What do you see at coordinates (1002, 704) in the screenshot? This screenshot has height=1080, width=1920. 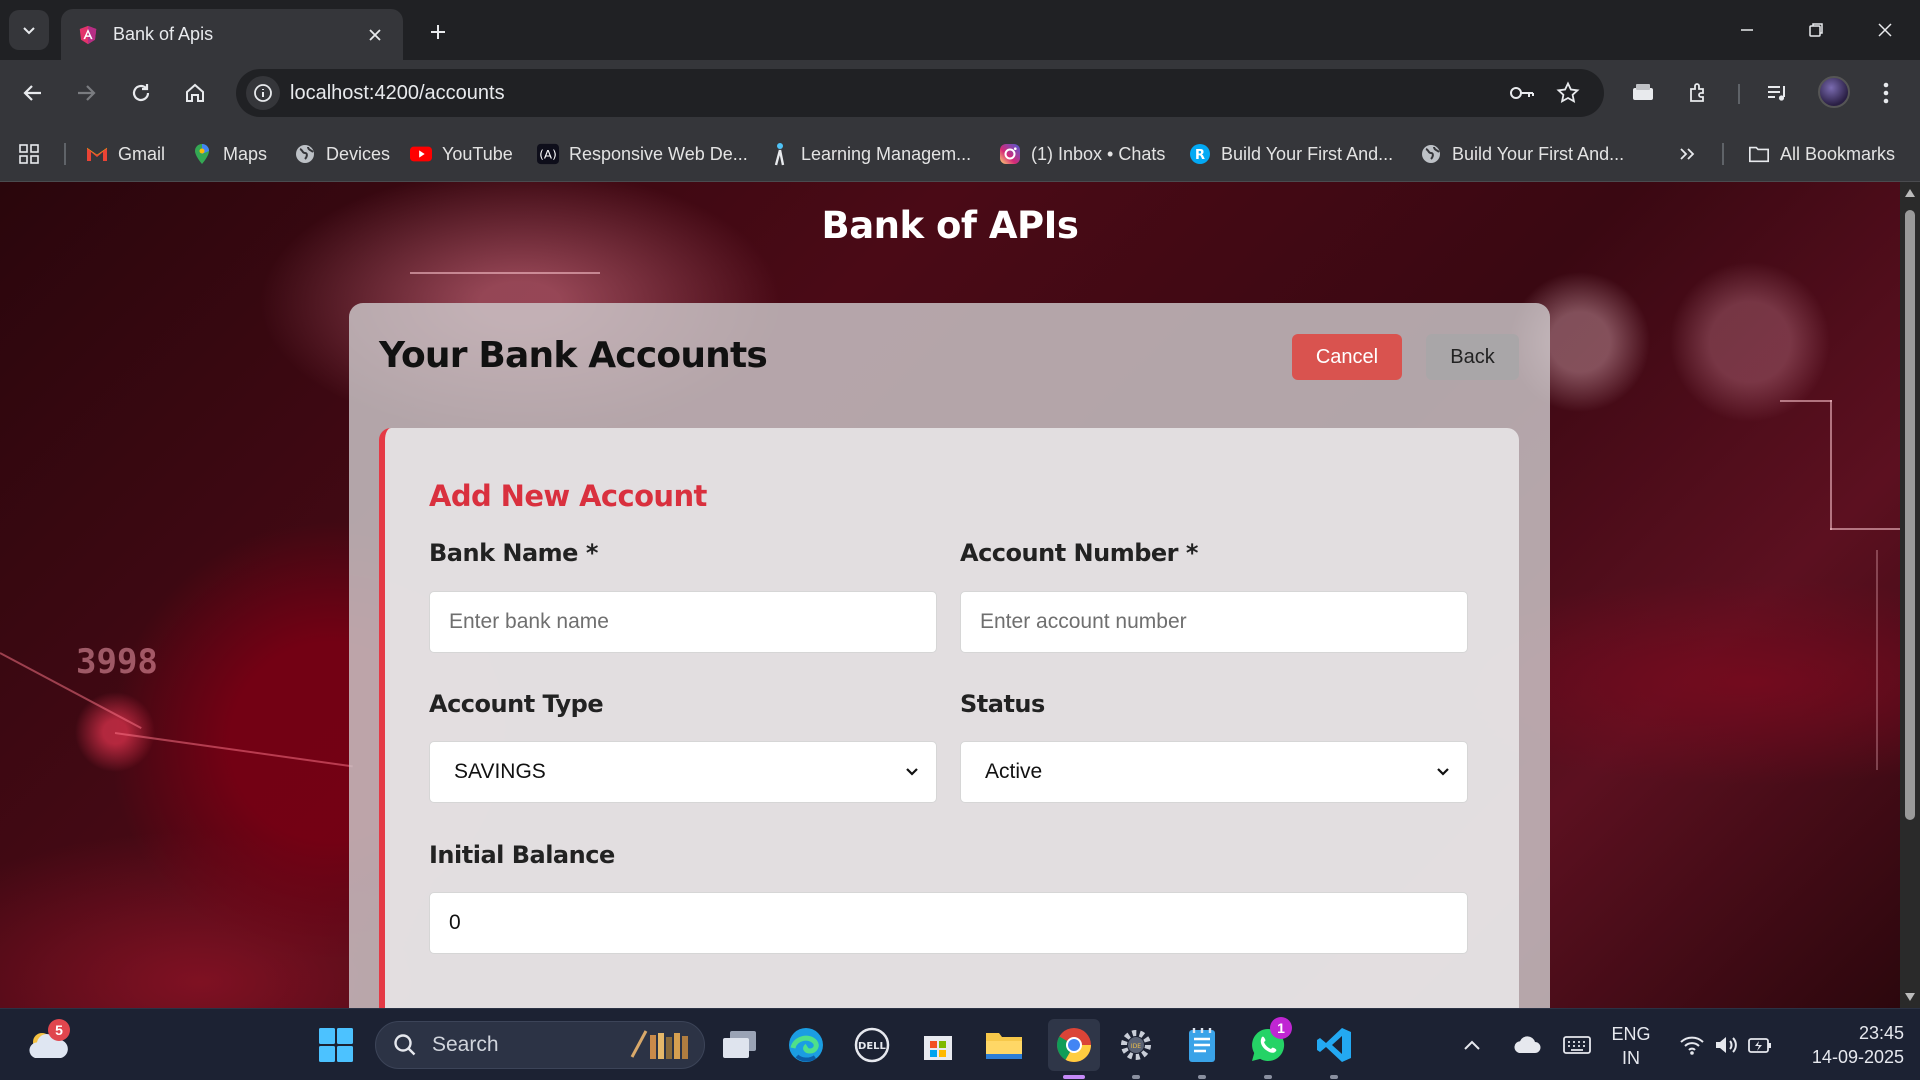 I see `status-label: Status` at bounding box center [1002, 704].